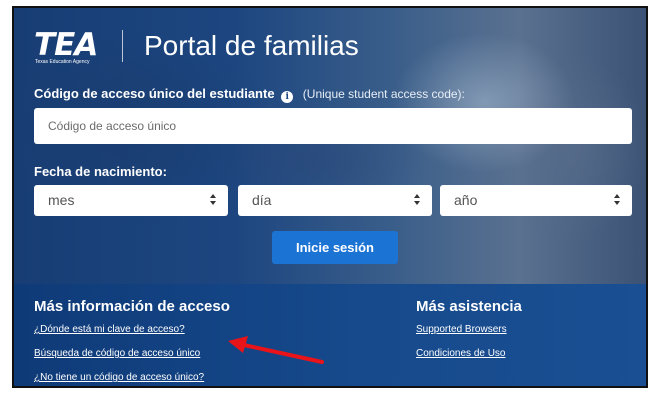 The height and width of the screenshot is (399, 662). I want to click on tea-logo: TEA Texas Education Agency, so click(72, 49).